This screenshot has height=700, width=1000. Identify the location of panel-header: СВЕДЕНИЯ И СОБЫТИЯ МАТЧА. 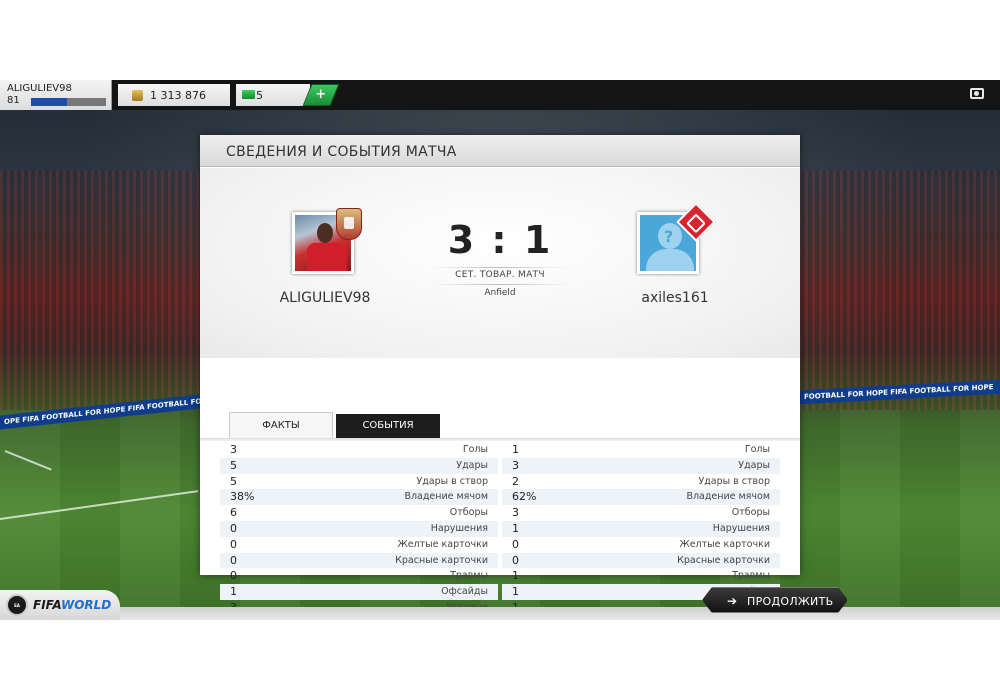
(500, 151).